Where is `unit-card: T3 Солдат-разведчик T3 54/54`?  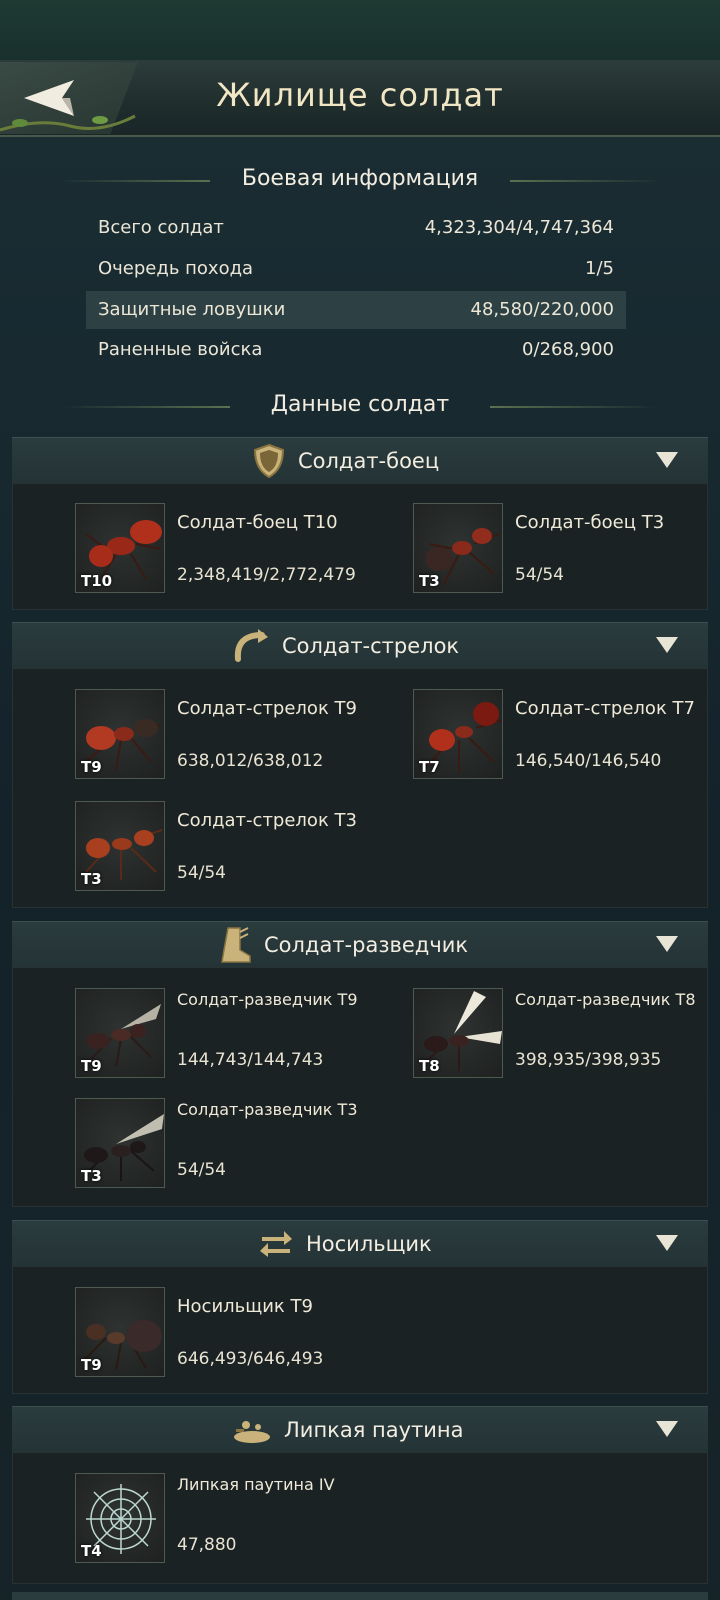
unit-card: T3 Солдат-разведчик T3 54/54 is located at coordinates (240, 1144).